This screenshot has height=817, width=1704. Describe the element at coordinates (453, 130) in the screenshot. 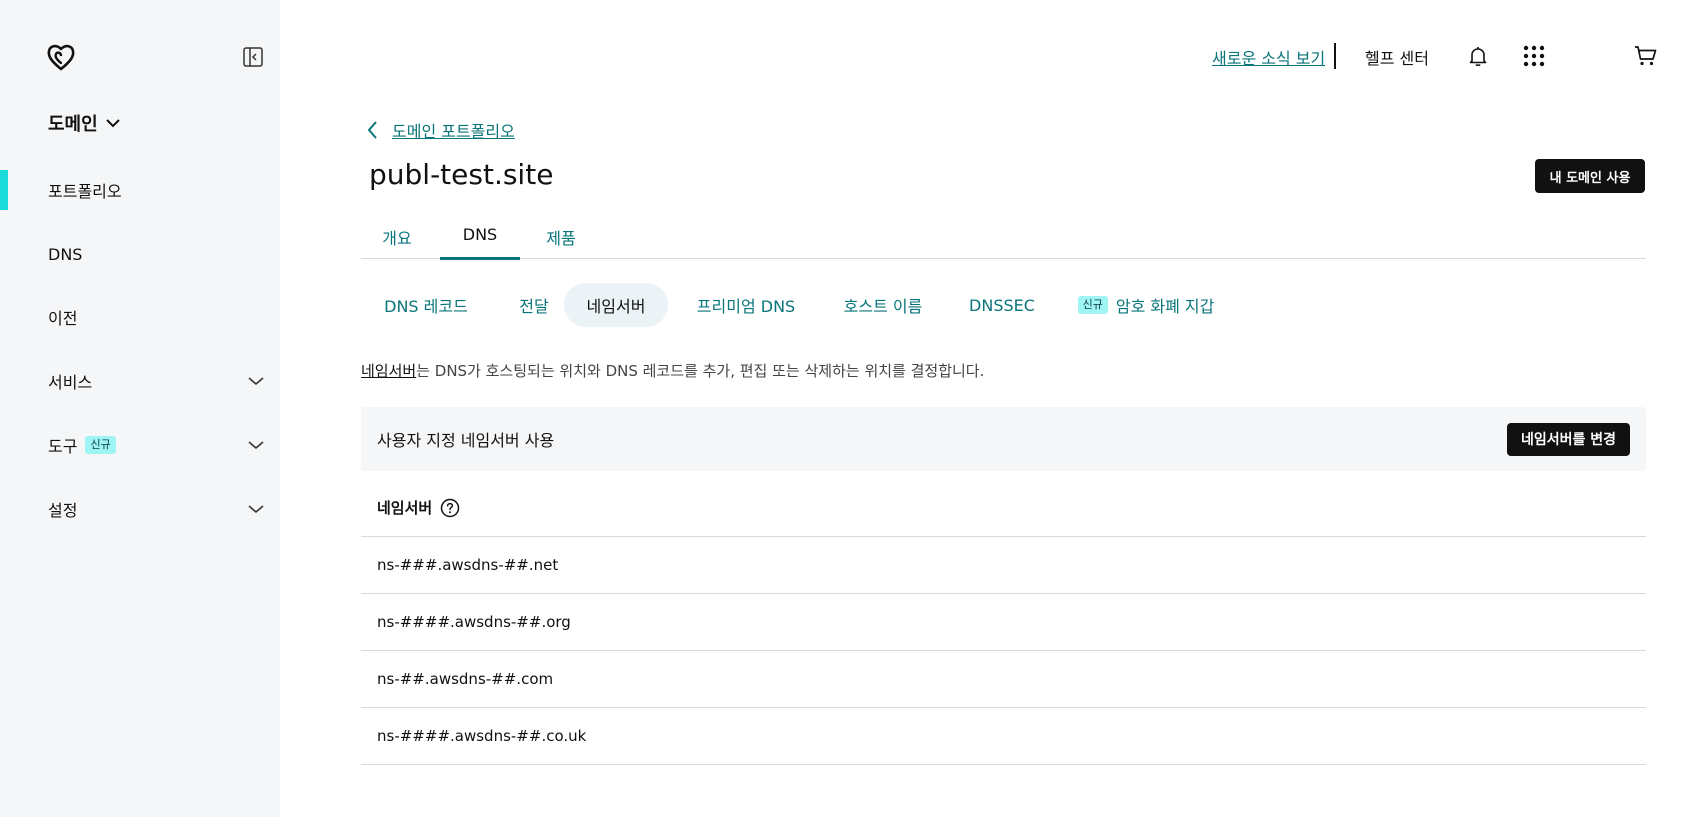

I see `domain-portfolio-link: 도메인 포트폴리오` at that location.